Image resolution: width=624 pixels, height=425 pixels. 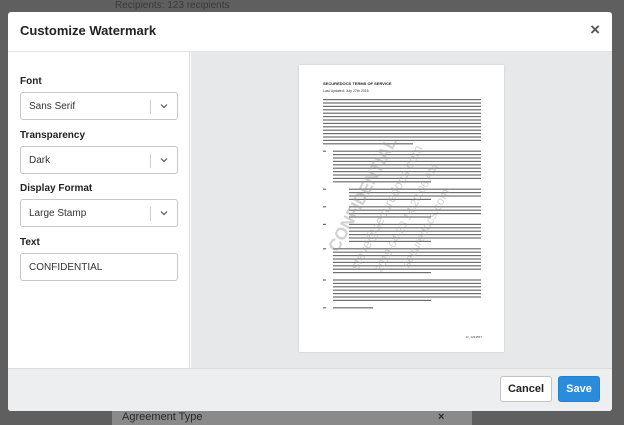 I want to click on background-recipients-text: Recipients: 123 recipients, so click(x=172, y=5).